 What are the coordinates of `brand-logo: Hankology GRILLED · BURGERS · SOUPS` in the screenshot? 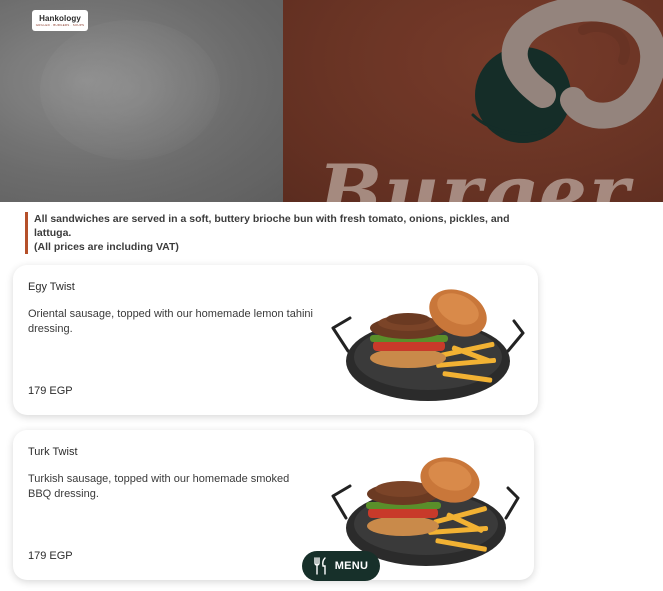 It's located at (60, 20).